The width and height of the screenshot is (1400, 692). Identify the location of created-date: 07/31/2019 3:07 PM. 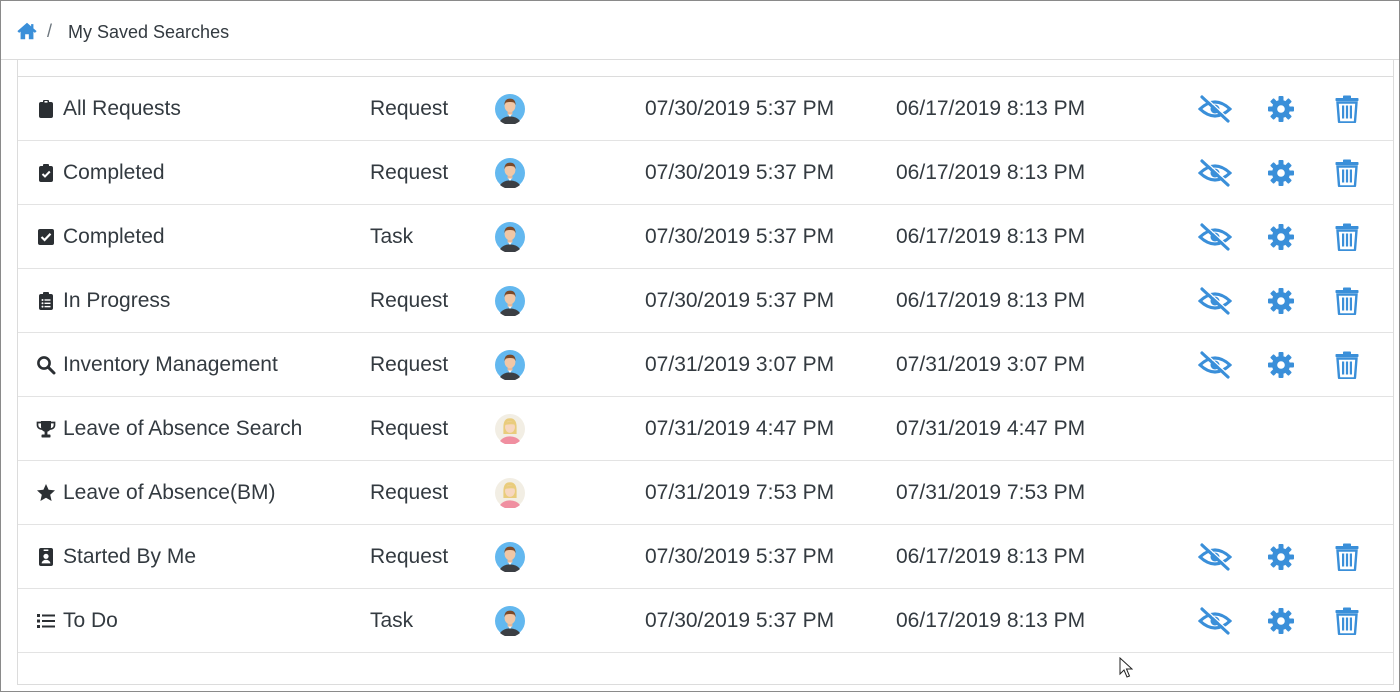
(991, 364).